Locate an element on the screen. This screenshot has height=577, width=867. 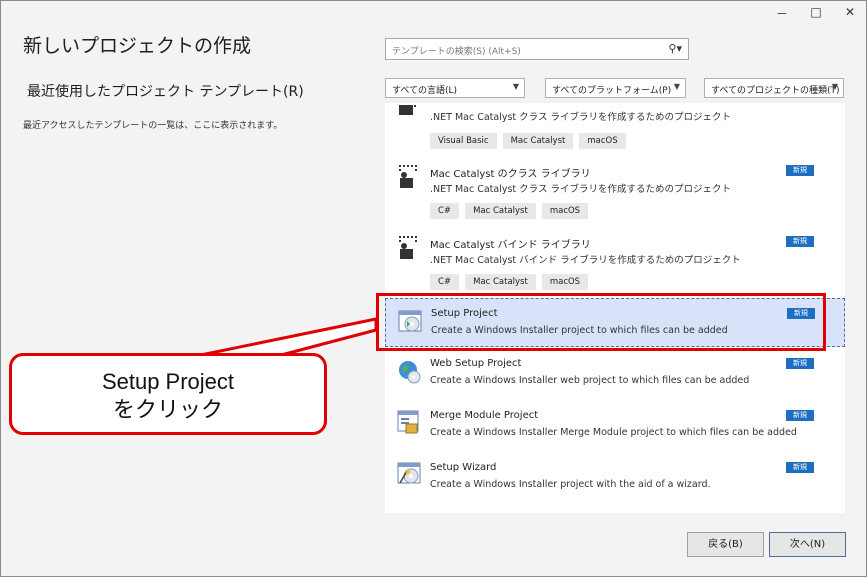
callout-line-2: をクリック is located at coordinates (167, 409).